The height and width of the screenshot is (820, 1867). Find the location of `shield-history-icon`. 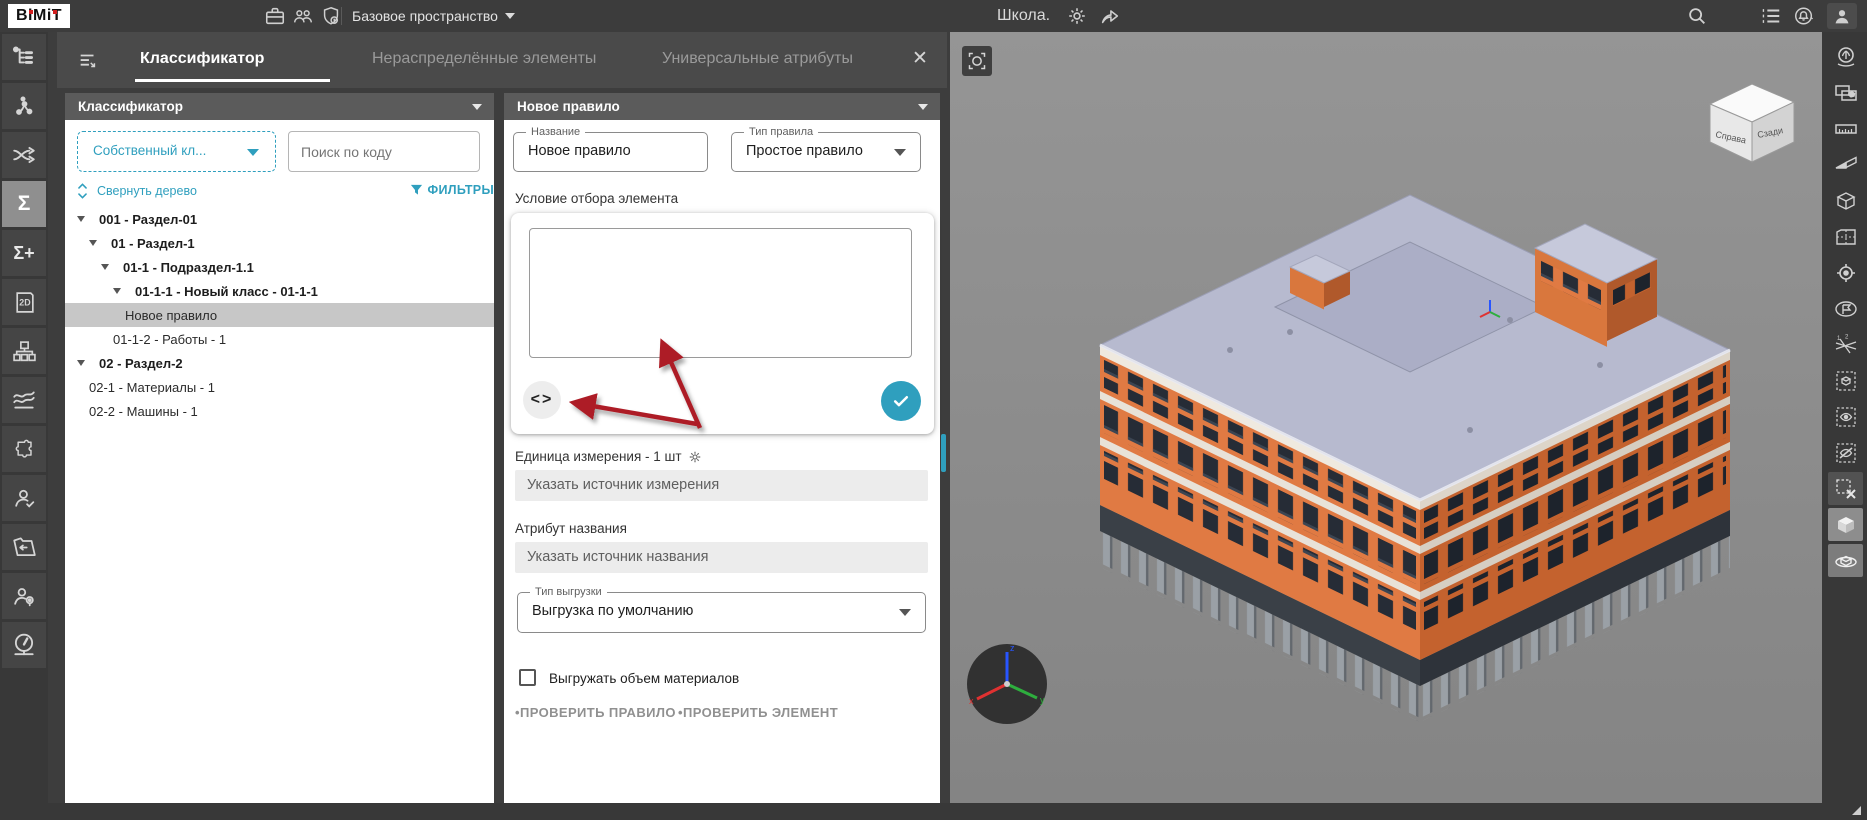

shield-history-icon is located at coordinates (331, 16).